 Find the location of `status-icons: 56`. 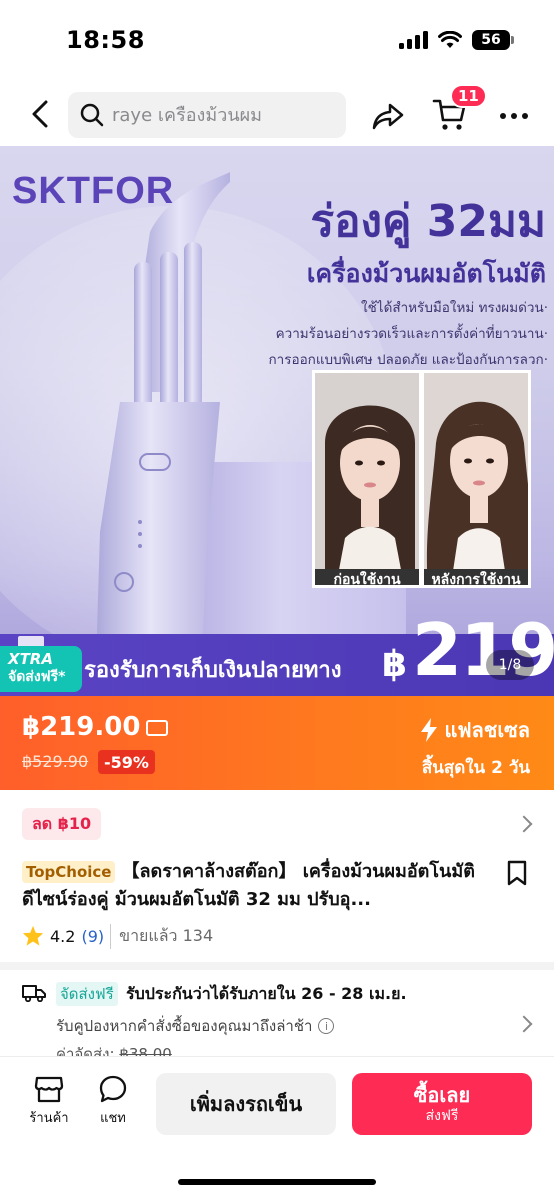

status-icons: 56 is located at coordinates (456, 40).